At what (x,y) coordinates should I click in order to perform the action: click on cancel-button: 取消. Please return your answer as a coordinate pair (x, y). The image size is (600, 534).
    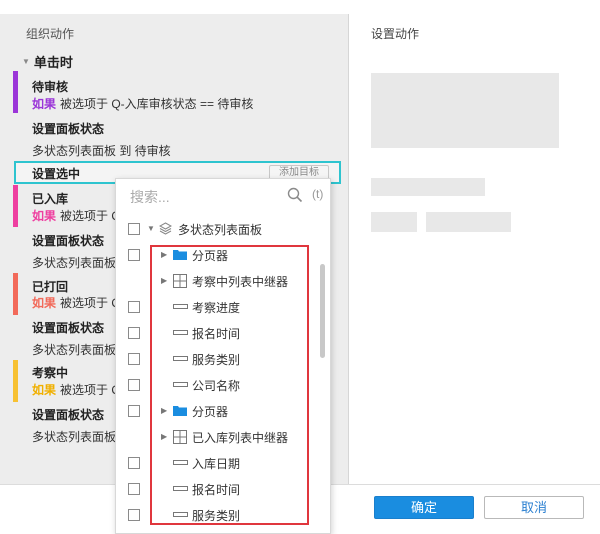
    Looking at the image, I should click on (534, 507).